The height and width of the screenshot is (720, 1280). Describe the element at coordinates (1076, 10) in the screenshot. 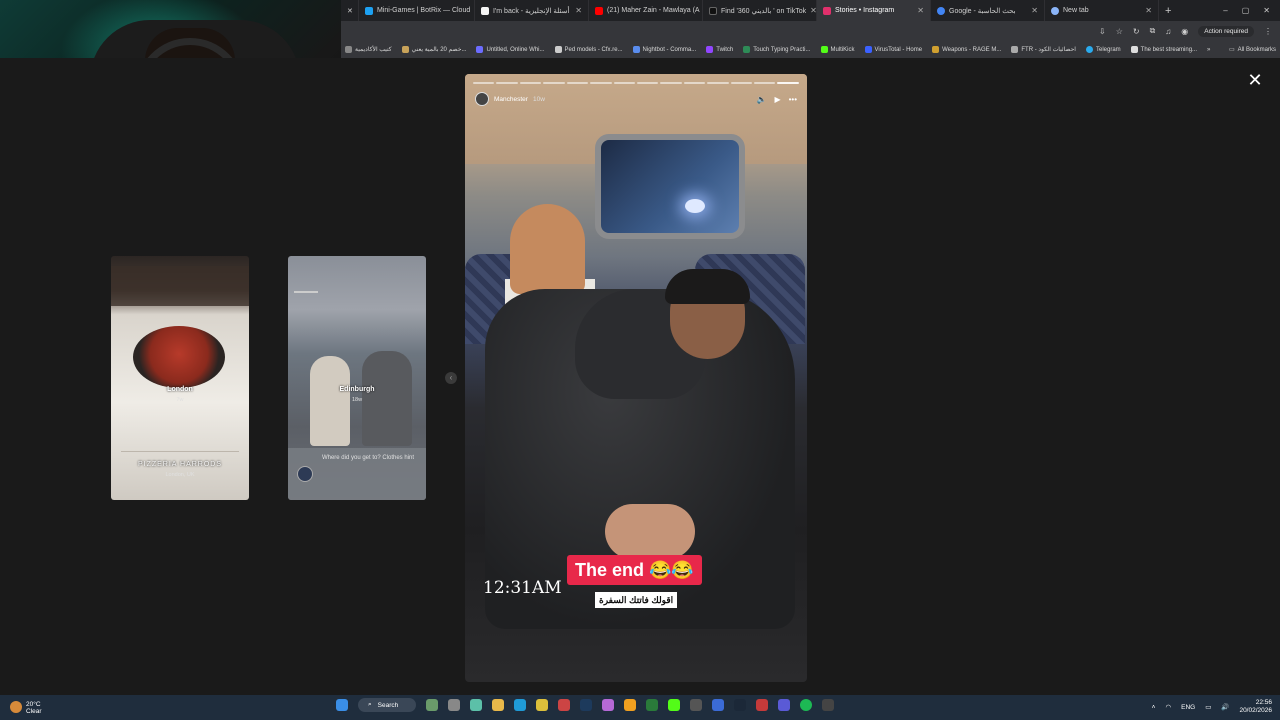

I see `tab-label: New tab` at that location.